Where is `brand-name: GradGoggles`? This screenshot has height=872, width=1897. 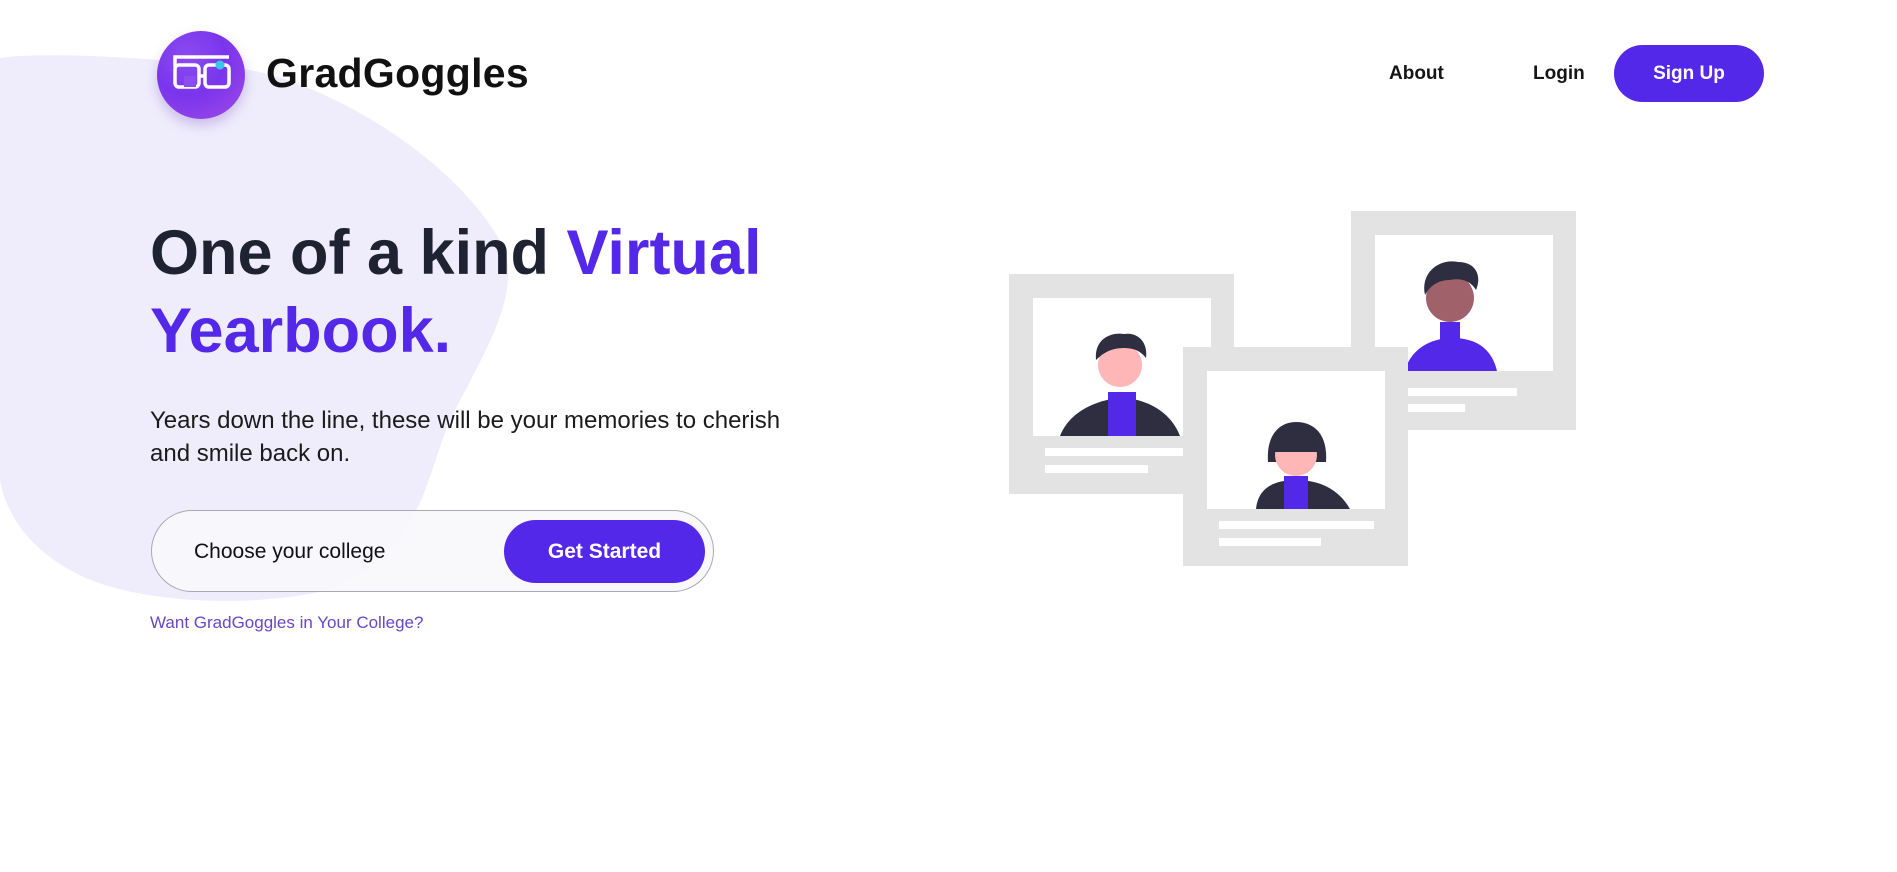 brand-name: GradGoggles is located at coordinates (397, 73).